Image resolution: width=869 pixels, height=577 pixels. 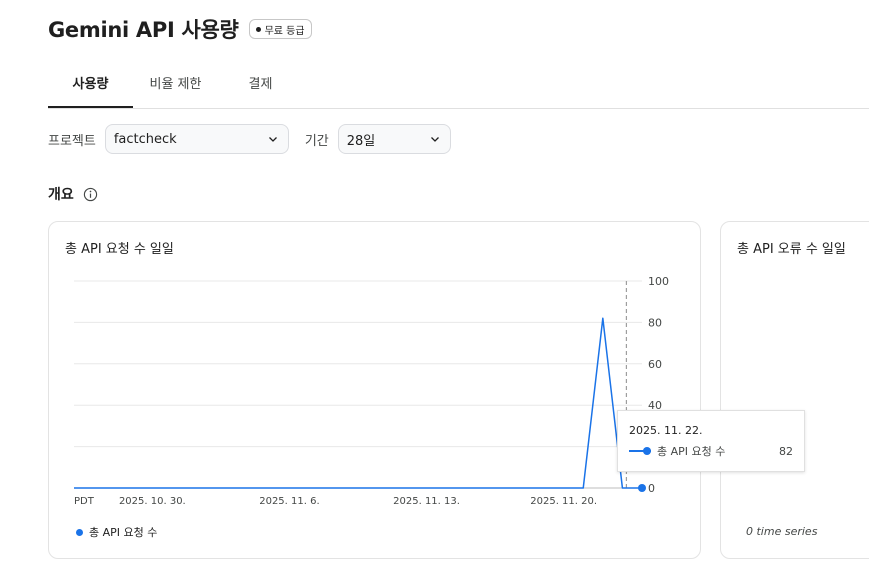 What do you see at coordinates (563, 501) in the screenshot?
I see `x-tick-label: 2025. 11. 20.` at bounding box center [563, 501].